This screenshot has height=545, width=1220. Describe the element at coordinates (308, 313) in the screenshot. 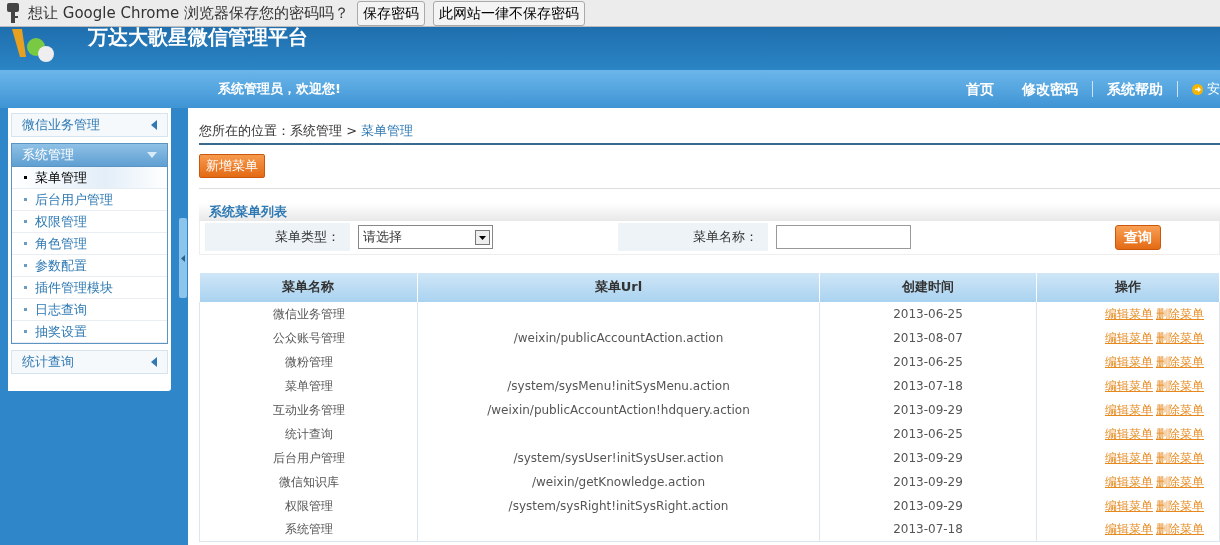

I see `table-cell: 微信业务管理` at that location.